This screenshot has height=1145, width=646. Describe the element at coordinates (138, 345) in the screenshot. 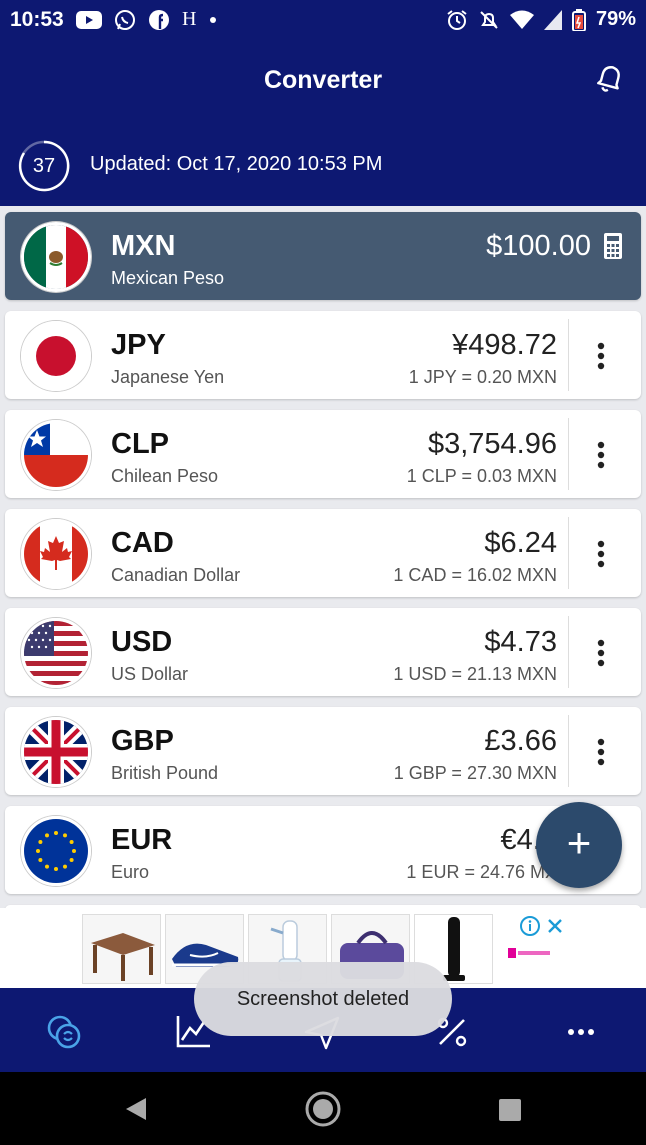

I see `currency-code: JPY` at that location.